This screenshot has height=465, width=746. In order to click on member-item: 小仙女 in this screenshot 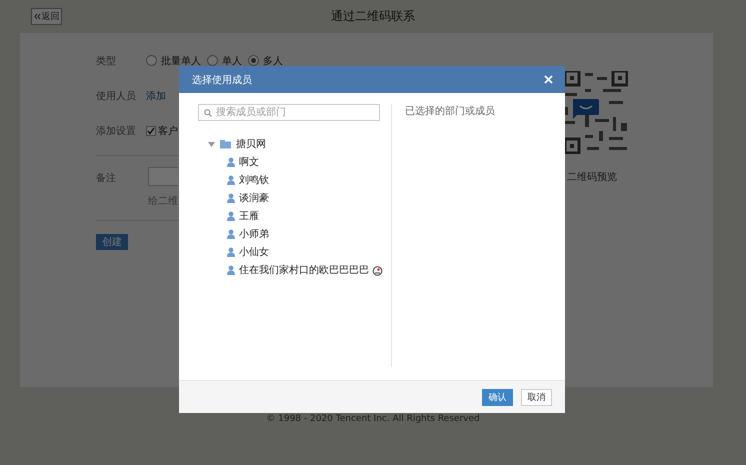, I will do `click(254, 252)`.